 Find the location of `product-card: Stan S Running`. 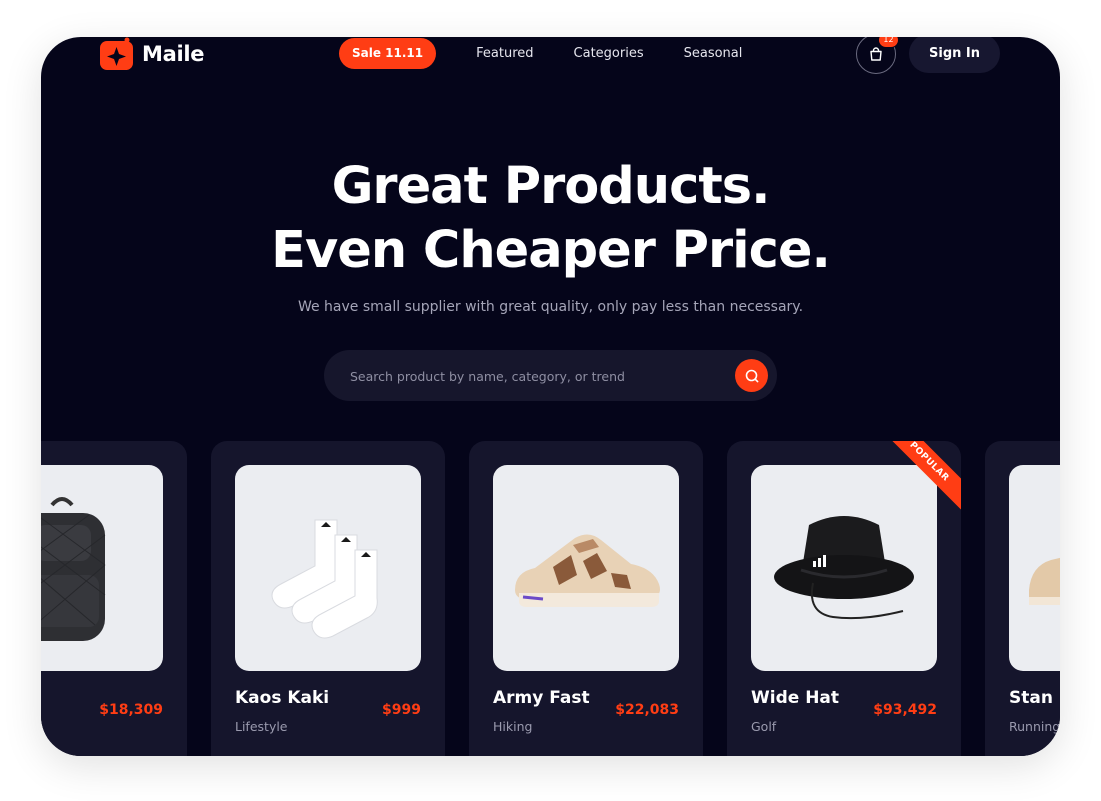

product-card: Stan S Running is located at coordinates (1022, 598).